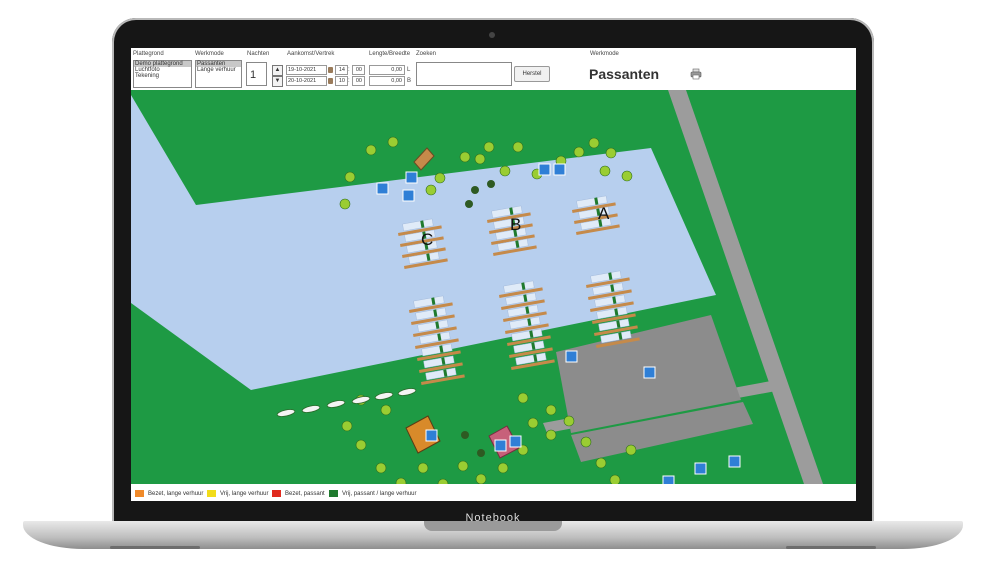 This screenshot has height=585, width=986. I want to click on nachten-down-button: ▼, so click(277, 81).